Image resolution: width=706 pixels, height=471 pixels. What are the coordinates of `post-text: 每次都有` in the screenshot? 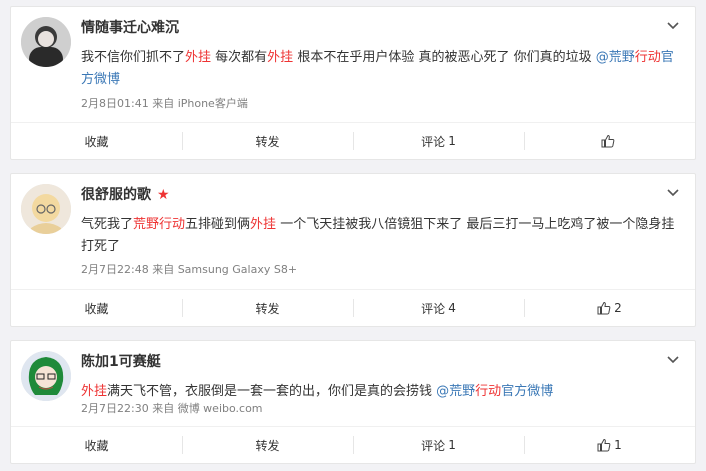 It's located at (239, 57).